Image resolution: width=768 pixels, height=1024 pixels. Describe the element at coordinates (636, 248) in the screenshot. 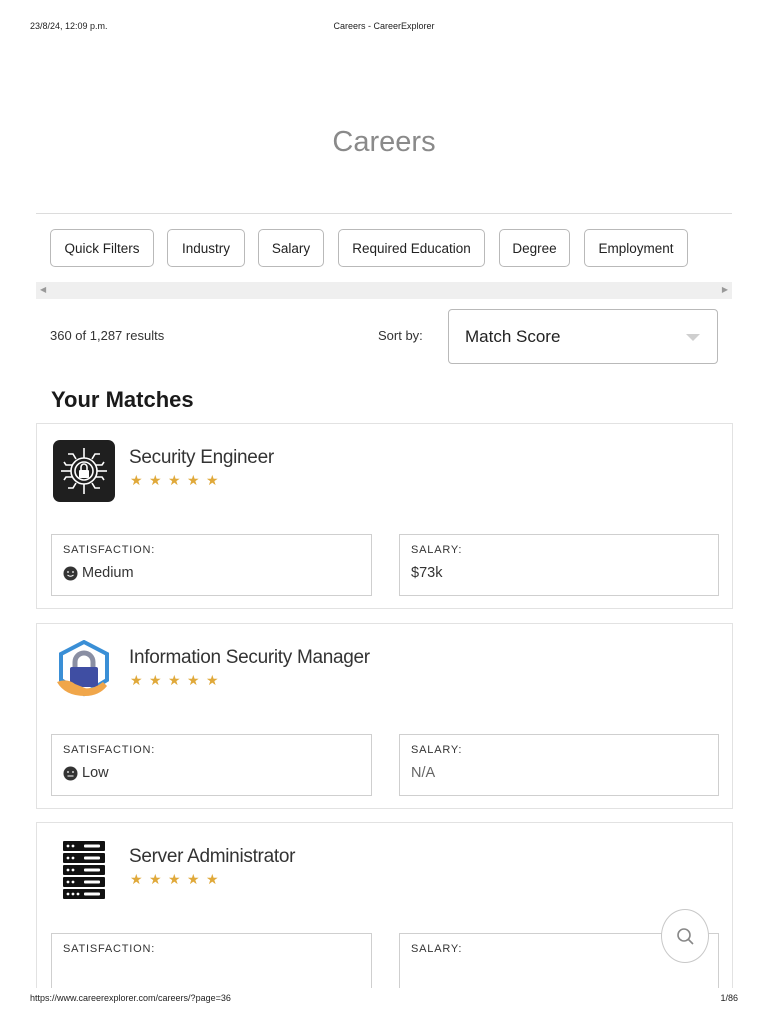

I see `filter-employment-button: Employment` at that location.